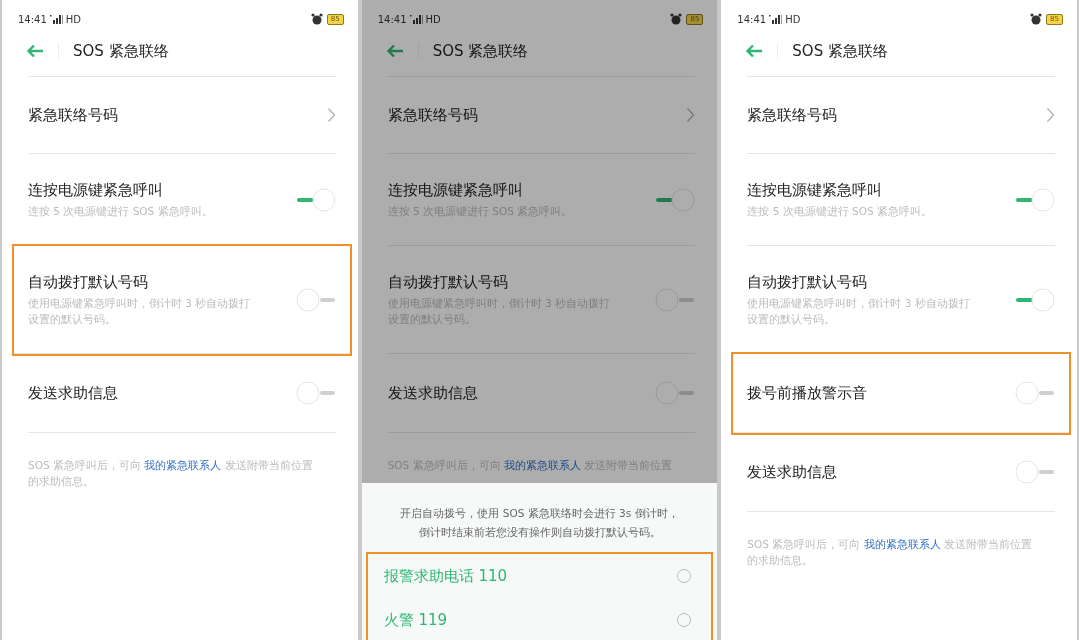 This screenshot has width=1079, height=640. What do you see at coordinates (539, 523) in the screenshot?
I see `sheet-message: 开启自动拨号，使用 SOS 紧急联络时会进行 3s 倒计时， 倒计时结束前若您没有操作则自动拨打默认号码。` at bounding box center [539, 523].